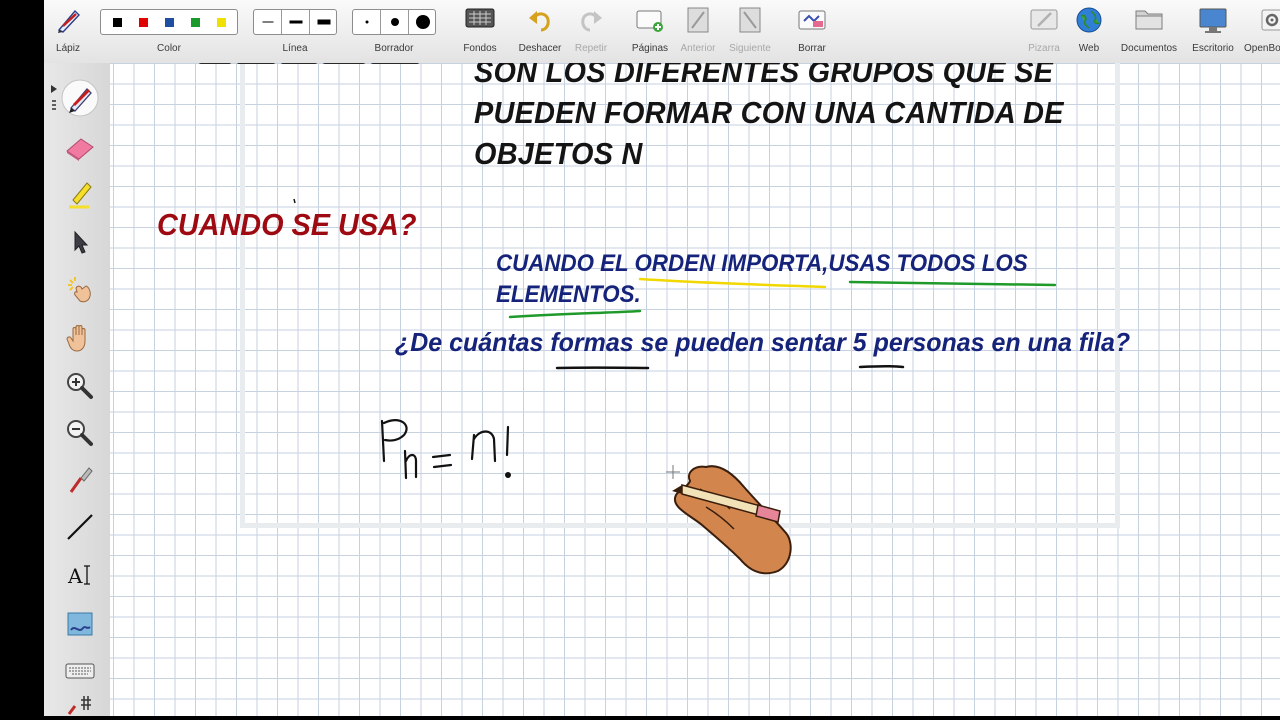 The image size is (1280, 720). I want to click on underline-yellow, so click(732, 283).